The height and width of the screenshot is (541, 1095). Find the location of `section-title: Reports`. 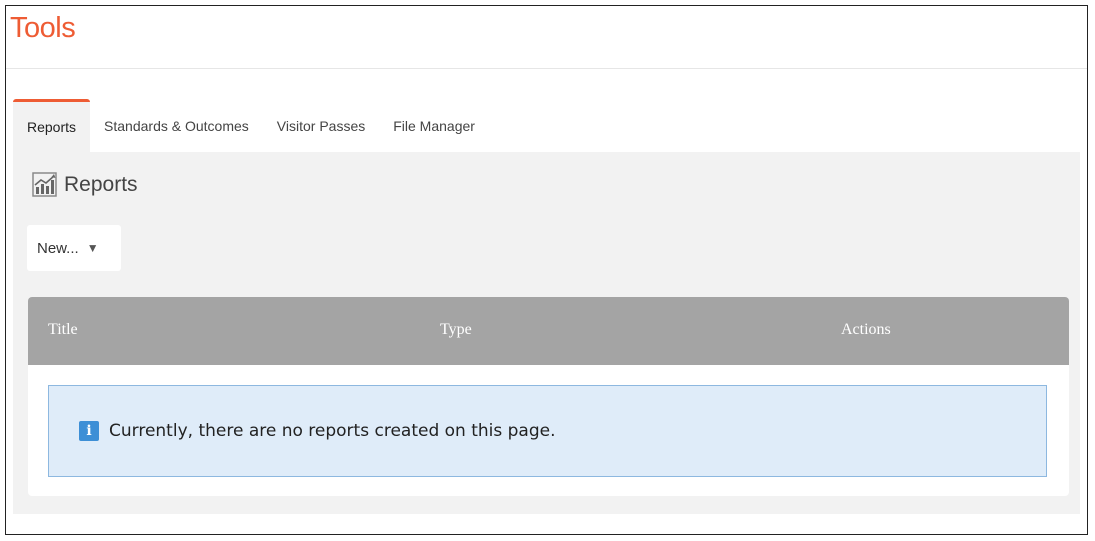

section-title: Reports is located at coordinates (101, 184).